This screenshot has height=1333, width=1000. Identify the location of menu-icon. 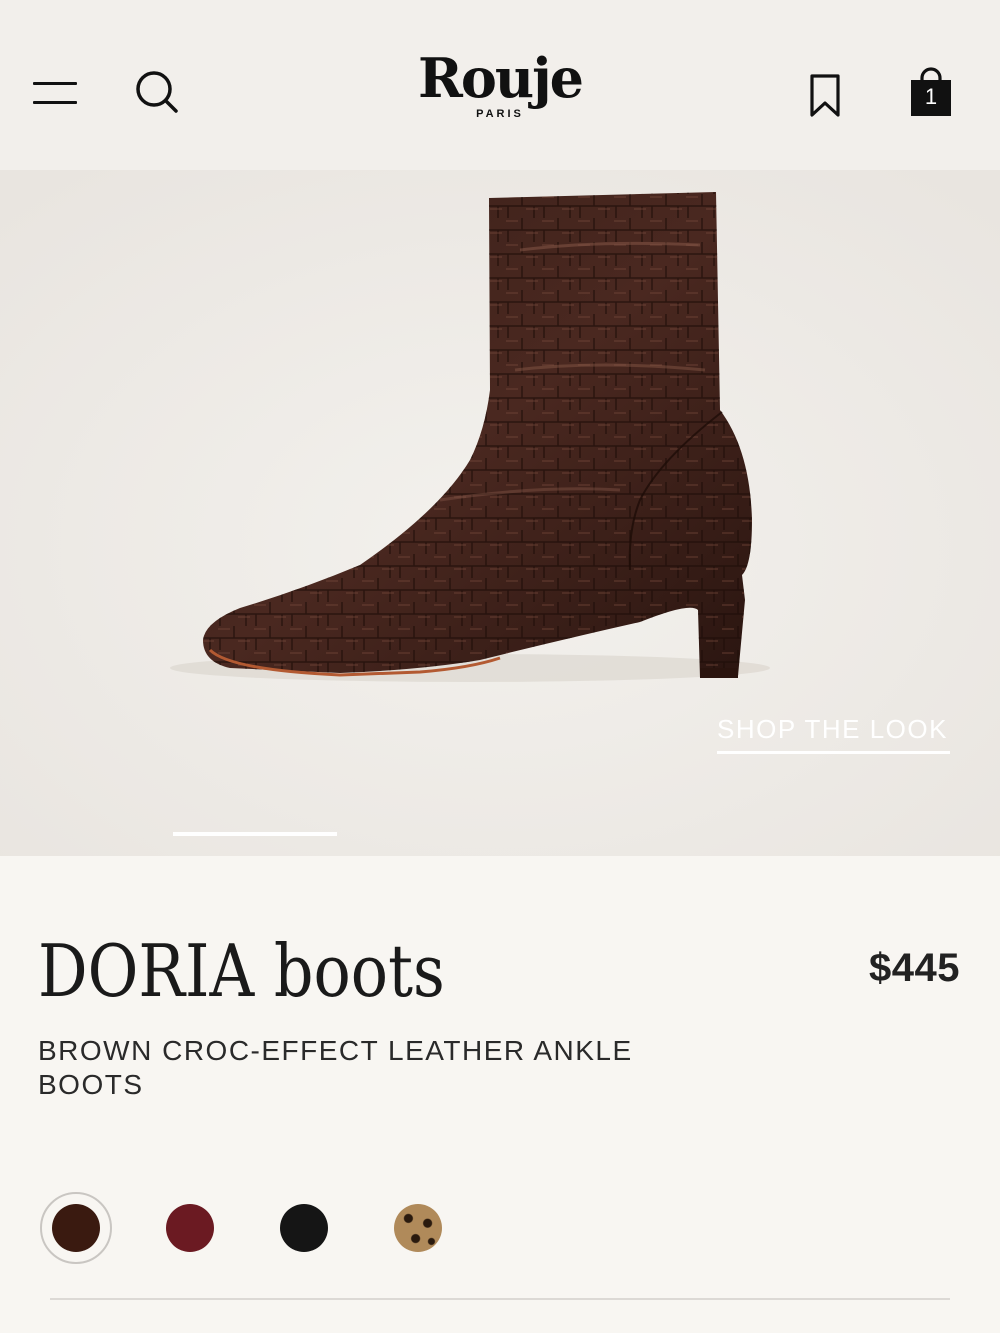
(55, 94).